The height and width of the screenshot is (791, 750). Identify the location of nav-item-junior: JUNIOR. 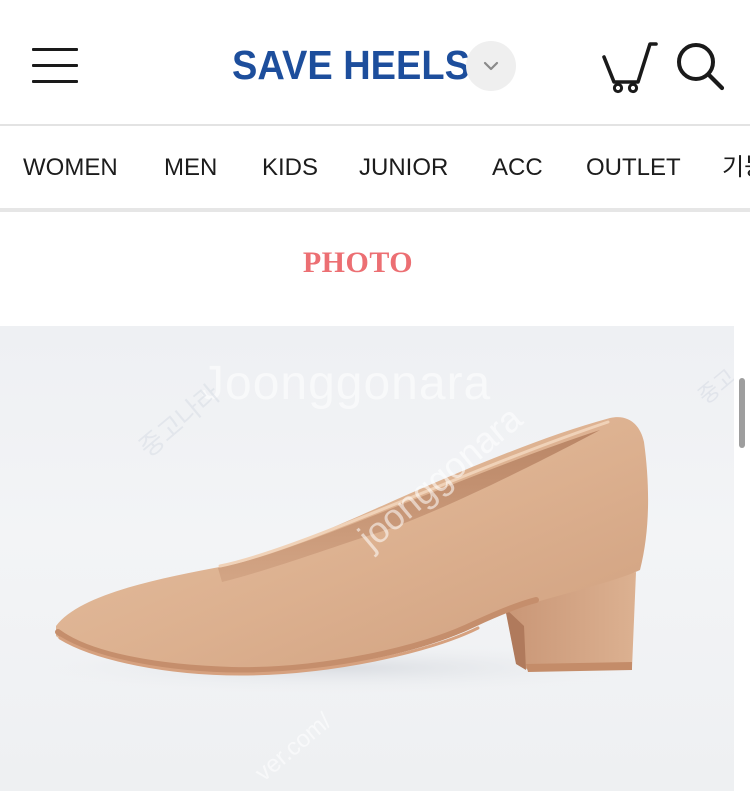
(403, 167).